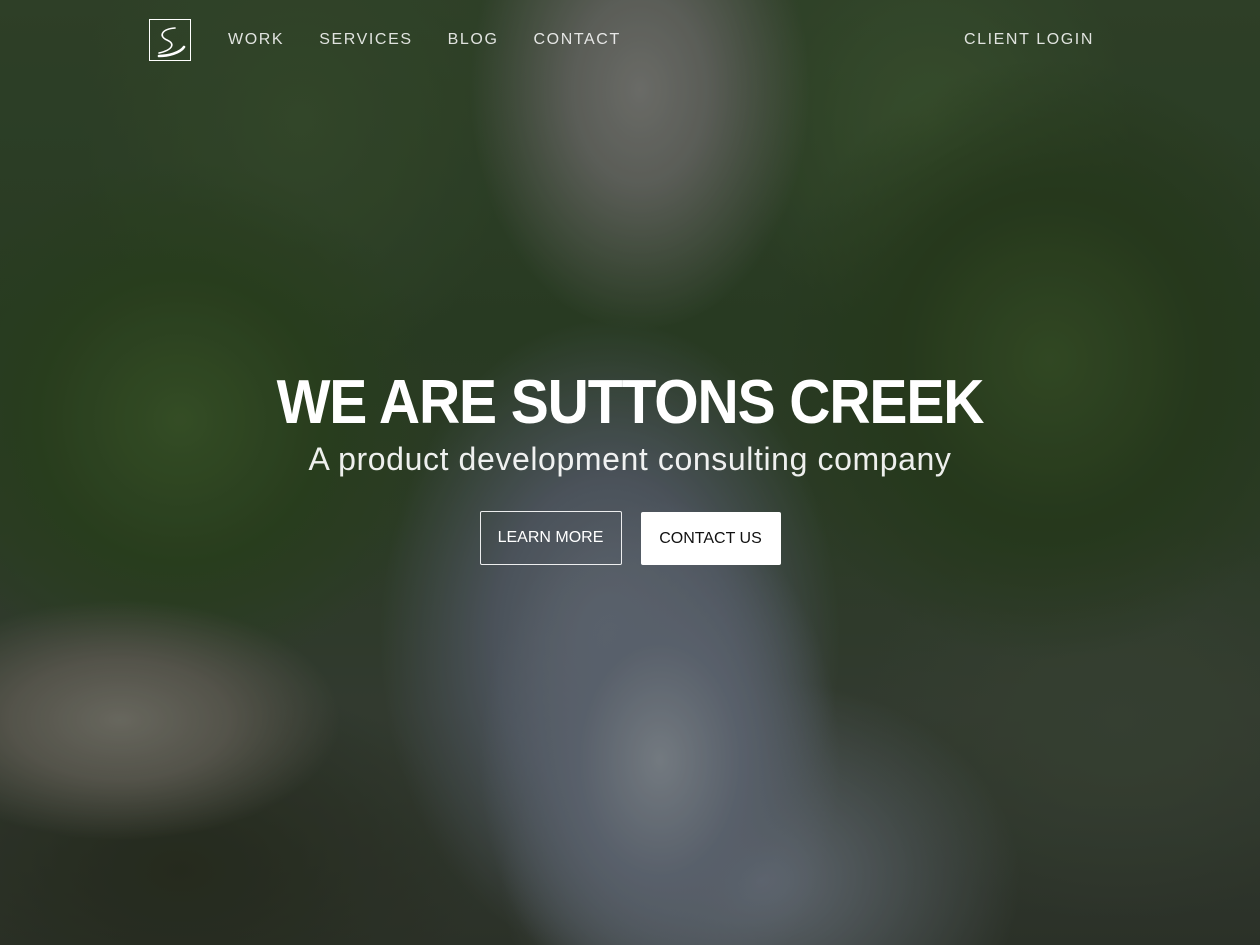 The width and height of the screenshot is (1260, 945). What do you see at coordinates (710, 538) in the screenshot?
I see `contact-us-button: CONTACT US` at bounding box center [710, 538].